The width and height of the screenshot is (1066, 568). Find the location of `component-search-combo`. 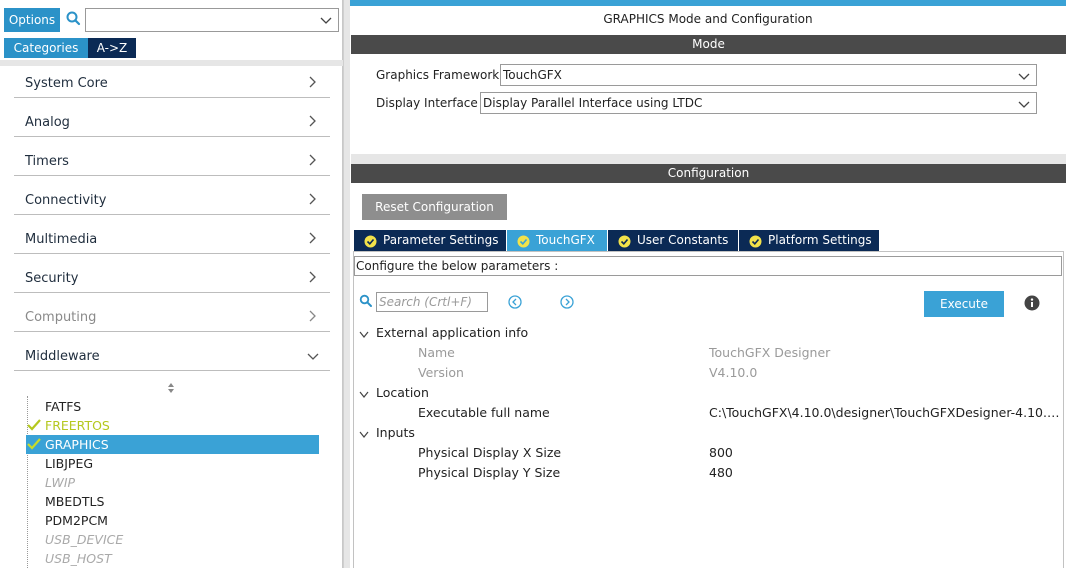

component-search-combo is located at coordinates (212, 20).